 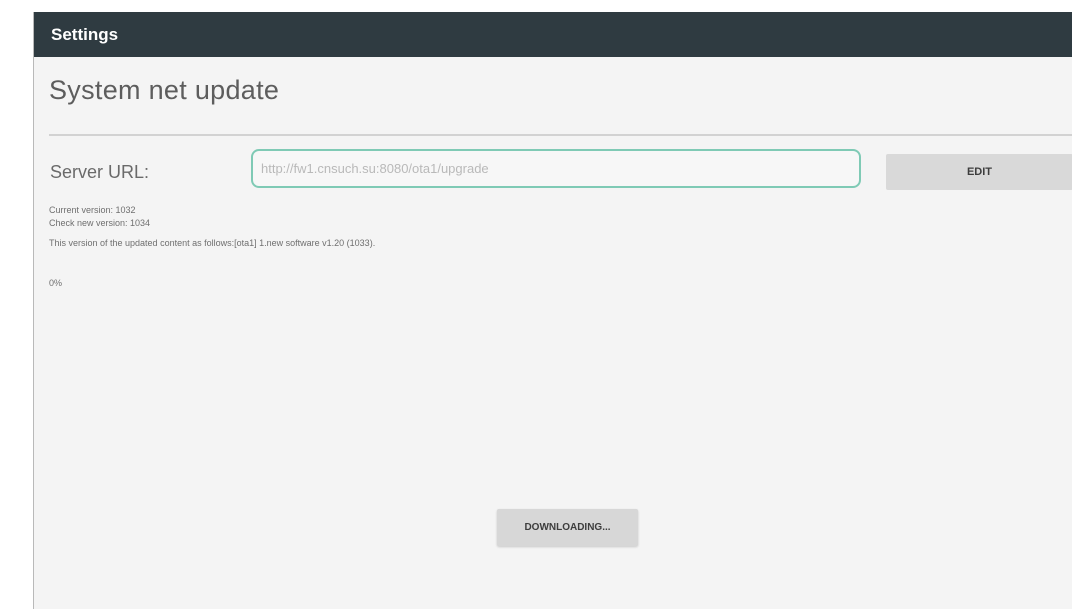 What do you see at coordinates (85, 34) in the screenshot?
I see `title-bar-text: Settings` at bounding box center [85, 34].